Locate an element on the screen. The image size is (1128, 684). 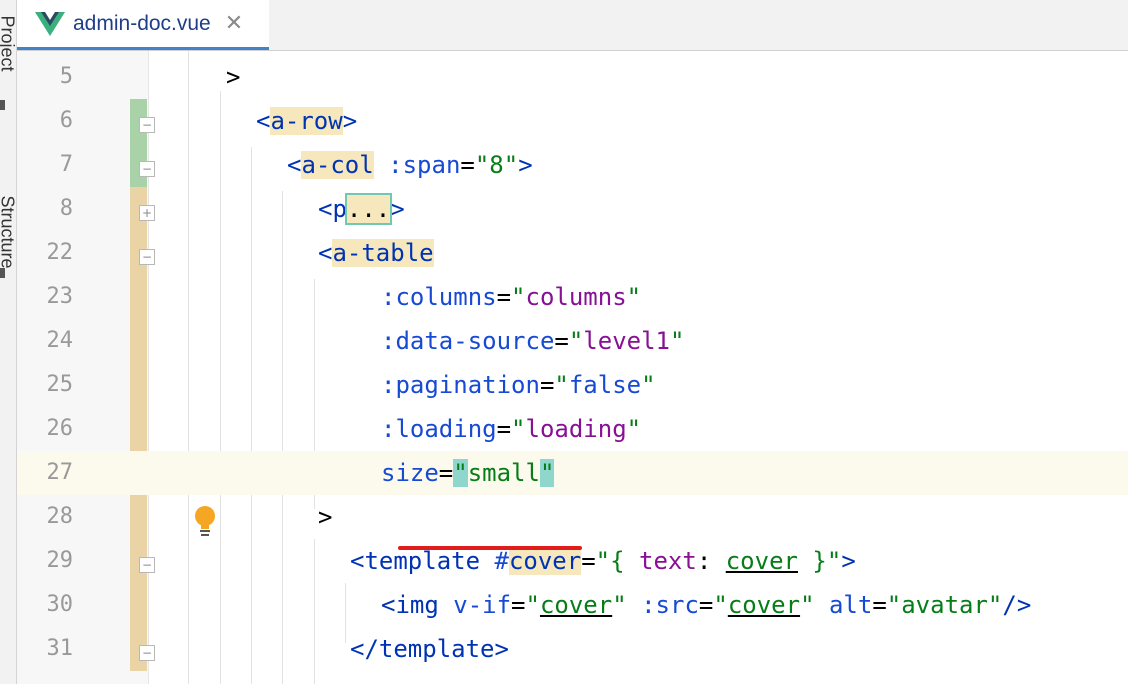
line-number: 31 is located at coordinates (60, 648).